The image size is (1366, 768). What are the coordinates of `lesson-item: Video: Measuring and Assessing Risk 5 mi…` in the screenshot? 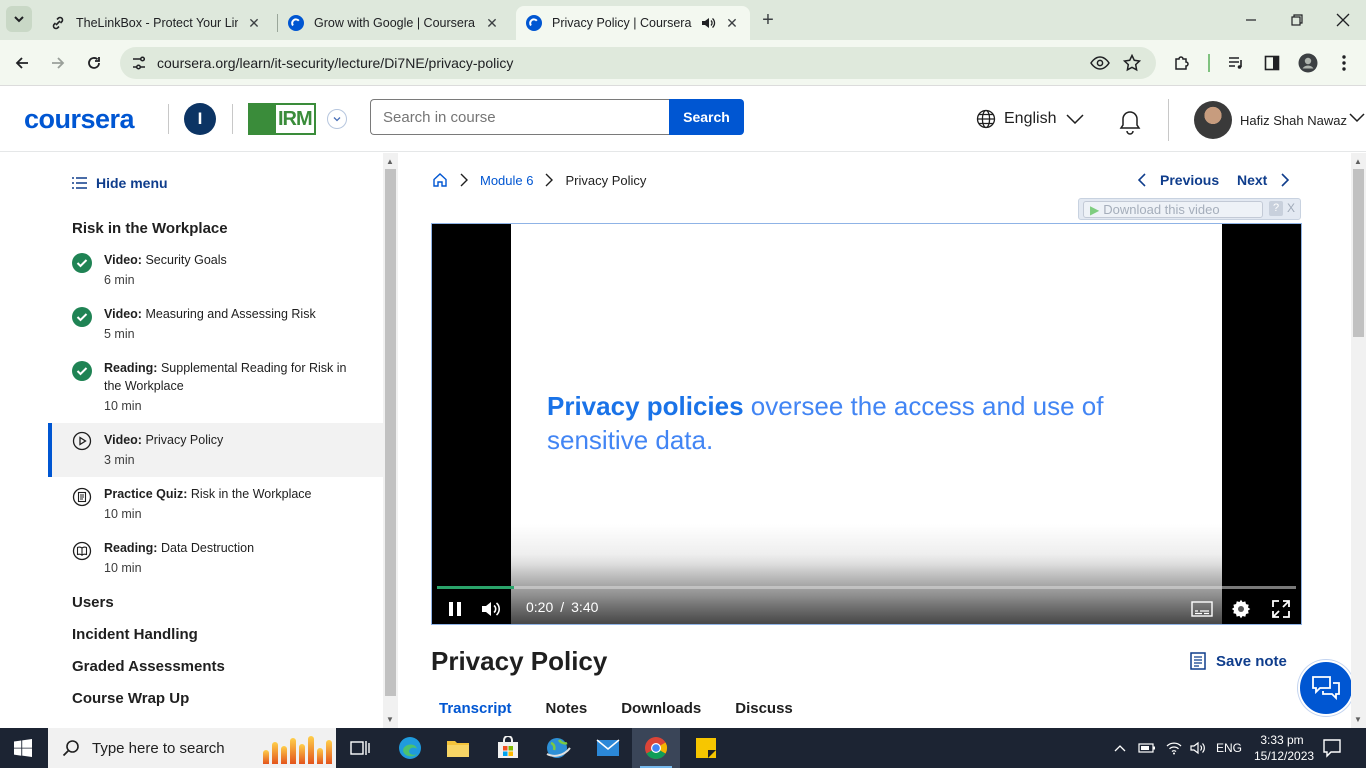 It's located at (215, 330).